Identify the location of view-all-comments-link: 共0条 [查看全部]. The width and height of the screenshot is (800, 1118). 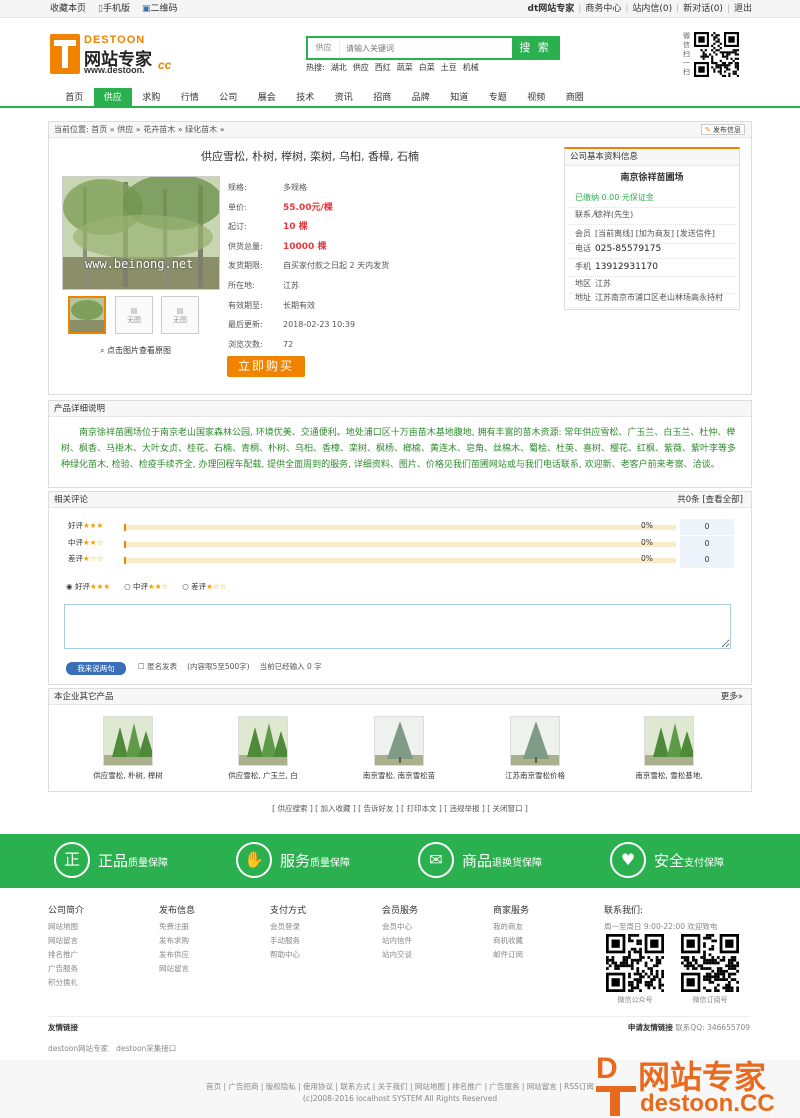
(710, 500).